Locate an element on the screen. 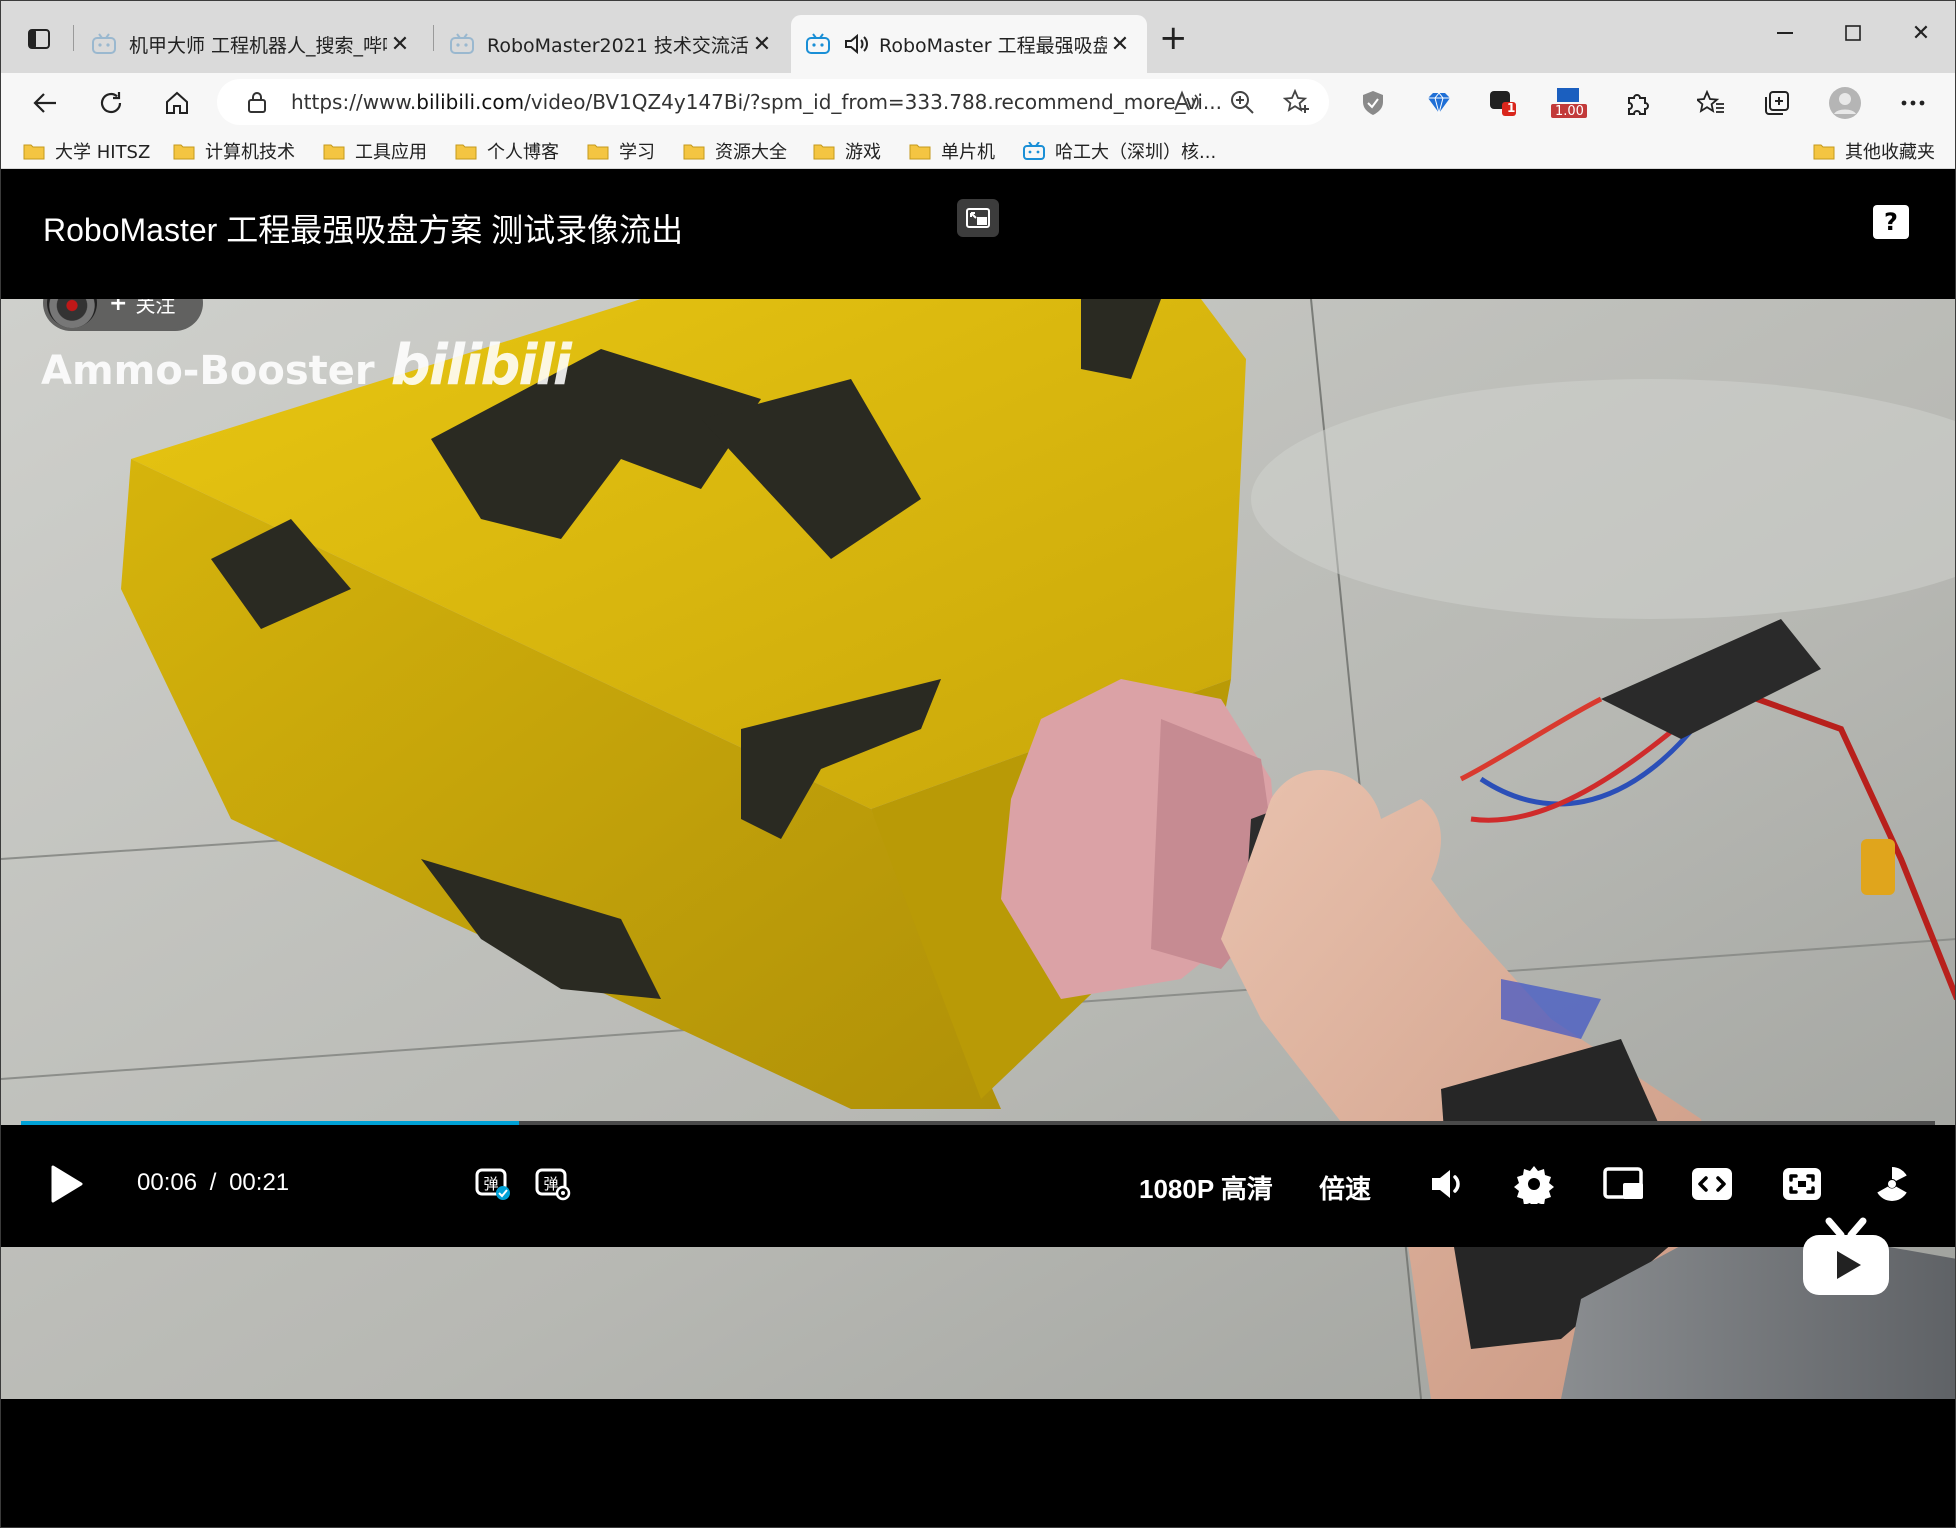 The height and width of the screenshot is (1528, 1956). audio-playing-icon is located at coordinates (856, 44).